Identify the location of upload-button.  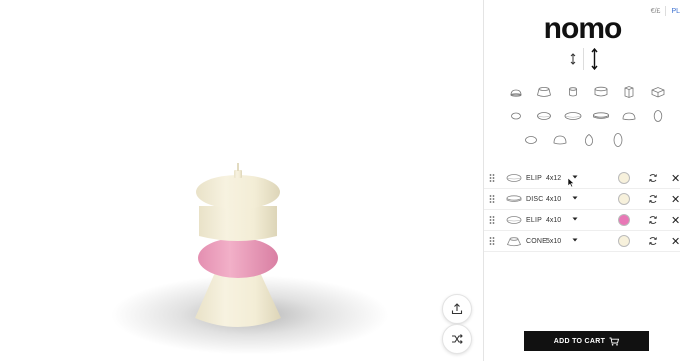
(457, 309).